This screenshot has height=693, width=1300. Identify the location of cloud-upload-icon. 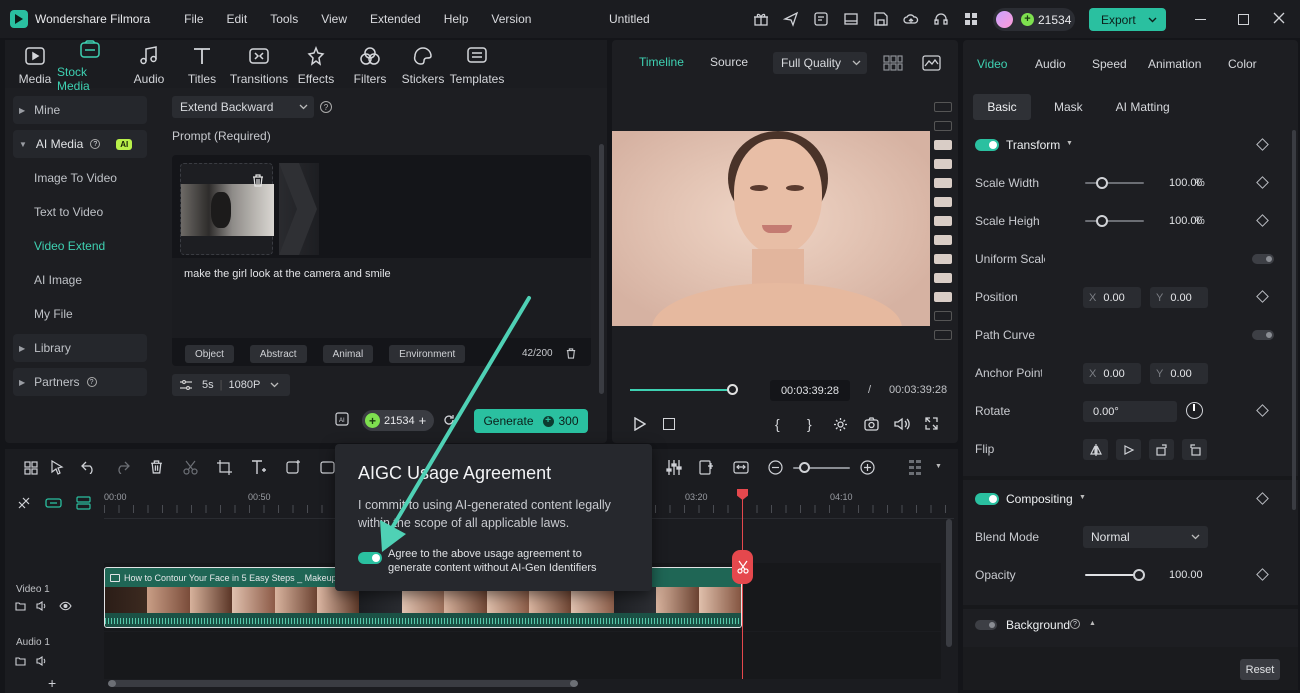
(911, 19).